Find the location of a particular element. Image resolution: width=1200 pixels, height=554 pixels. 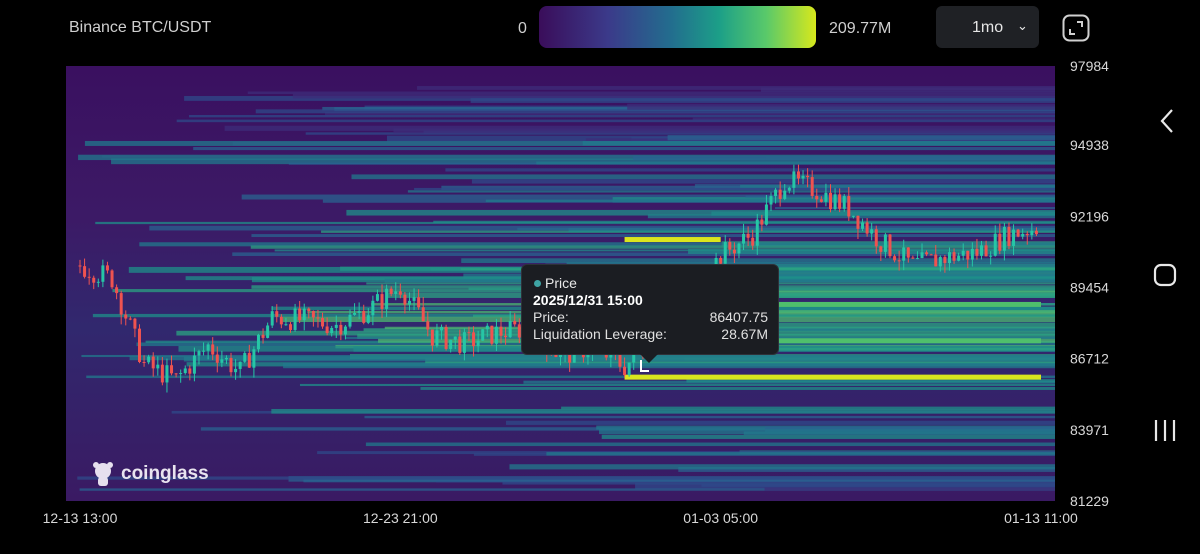

period-select: 1mo ⌄ is located at coordinates (987, 27).